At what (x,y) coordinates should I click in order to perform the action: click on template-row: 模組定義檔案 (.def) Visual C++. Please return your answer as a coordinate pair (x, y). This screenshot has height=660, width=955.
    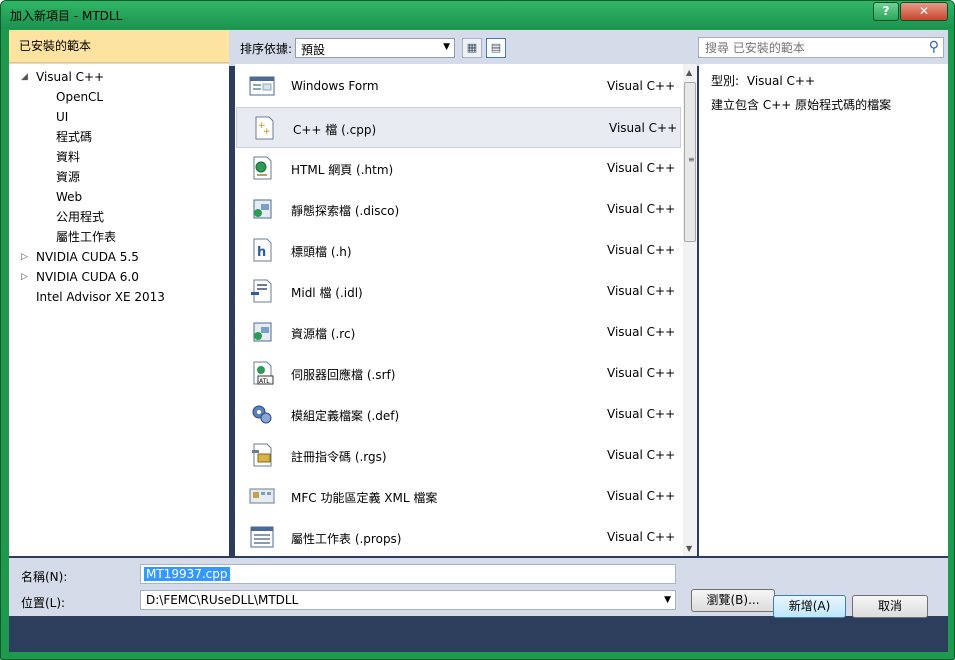
    Looking at the image, I should click on (457, 414).